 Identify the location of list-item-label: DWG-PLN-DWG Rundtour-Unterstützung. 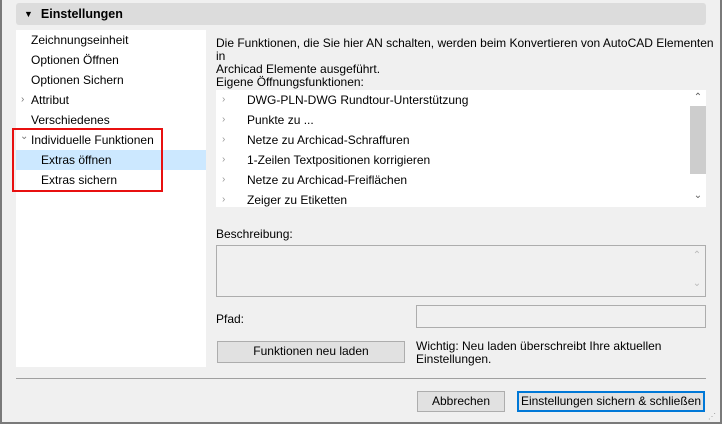
(358, 100).